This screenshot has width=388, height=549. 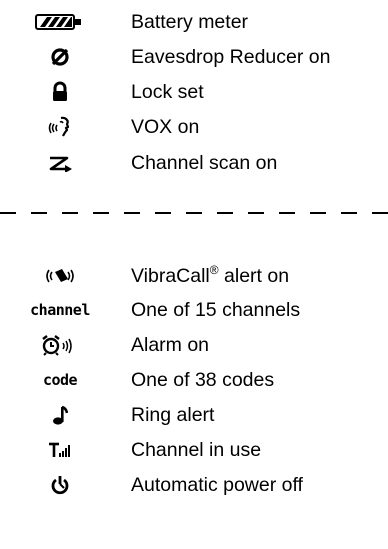 I want to click on vibracall-name: VibraCall, so click(x=170, y=276).